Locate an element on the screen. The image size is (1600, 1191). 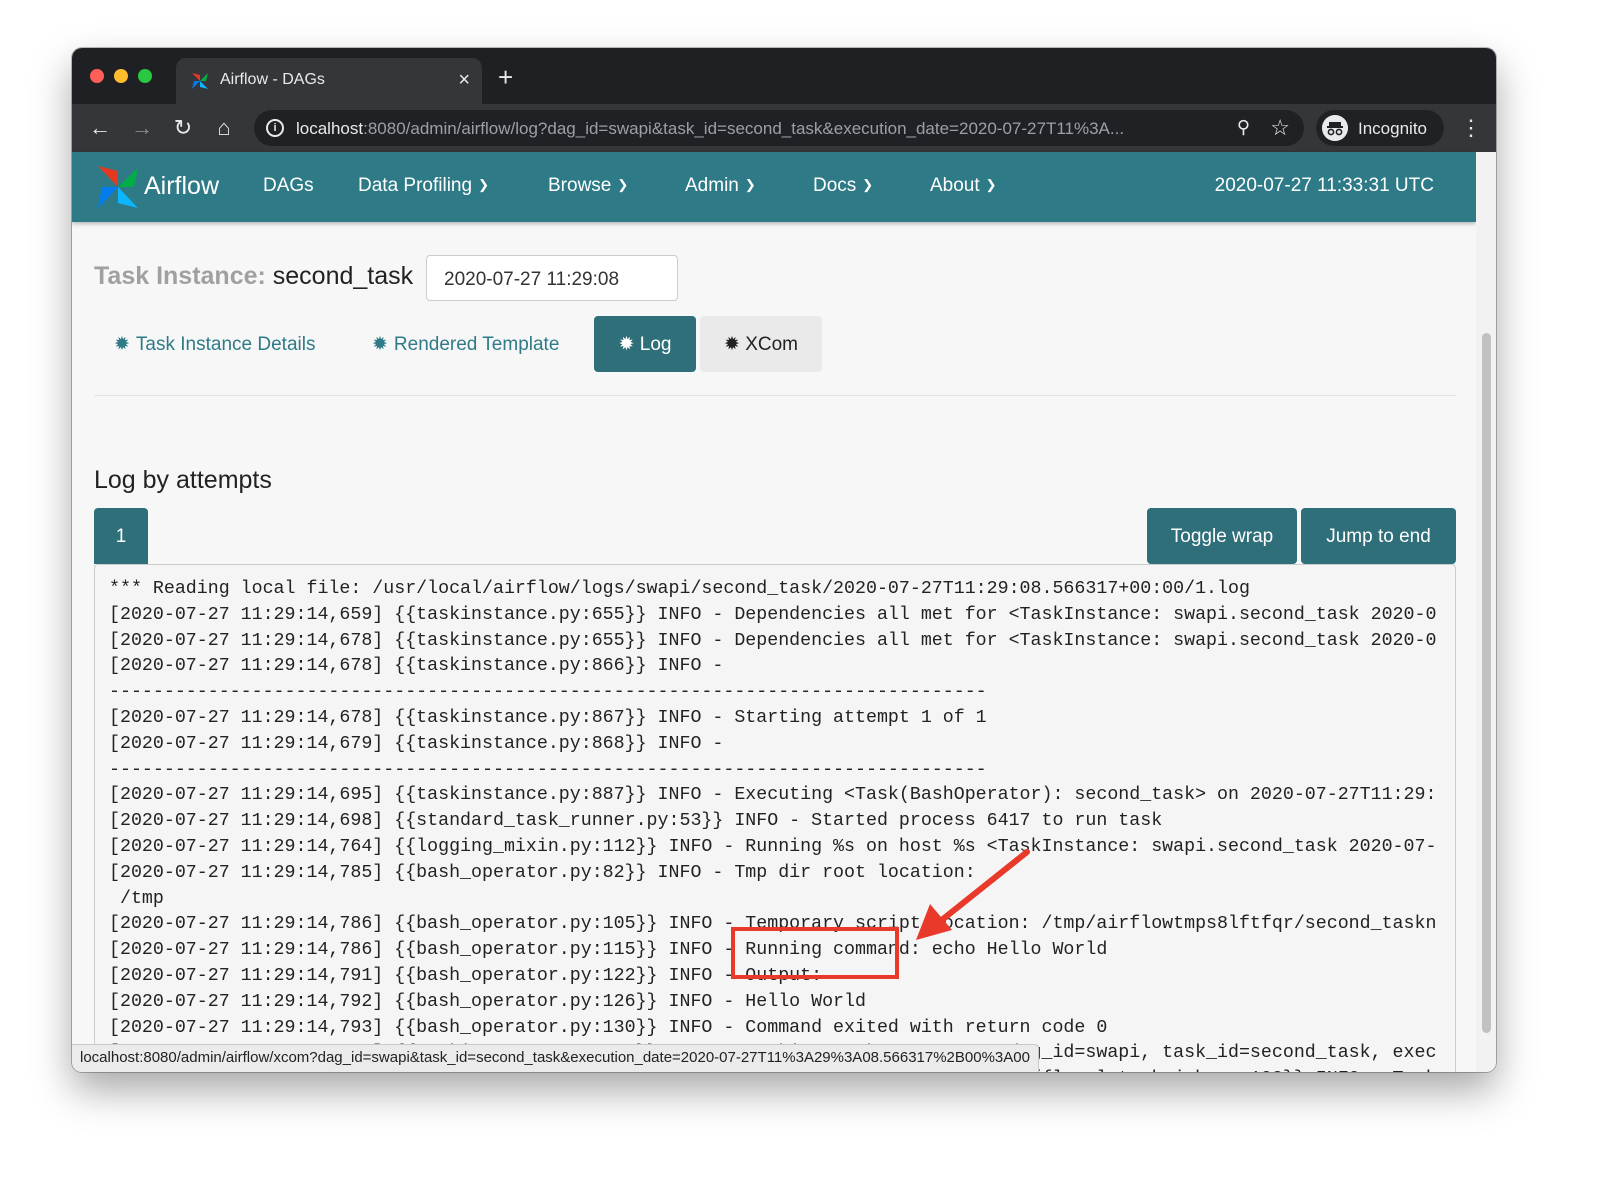
tab-log-label: Log is located at coordinates (655, 344).